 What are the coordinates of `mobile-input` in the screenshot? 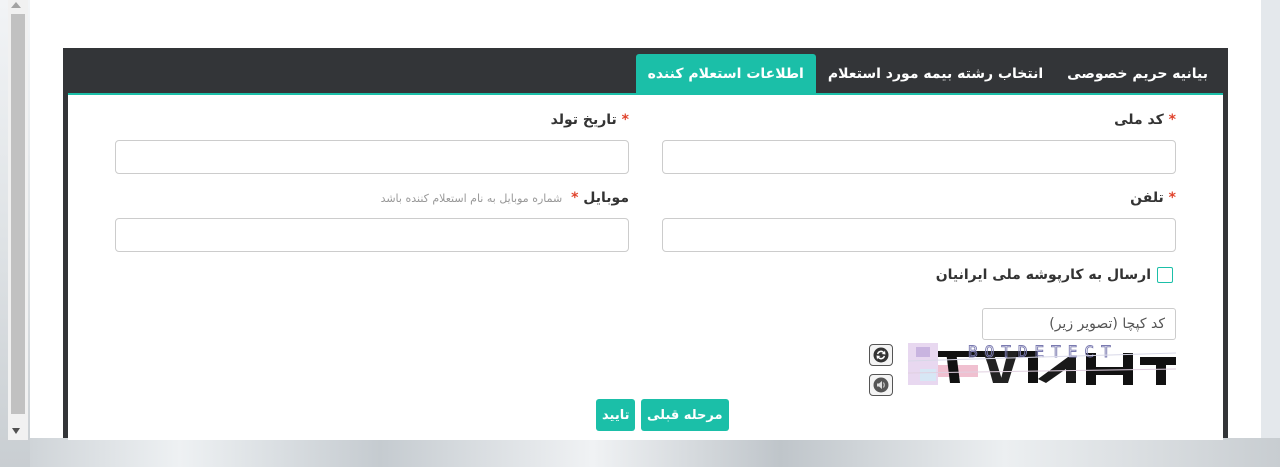 It's located at (372, 235).